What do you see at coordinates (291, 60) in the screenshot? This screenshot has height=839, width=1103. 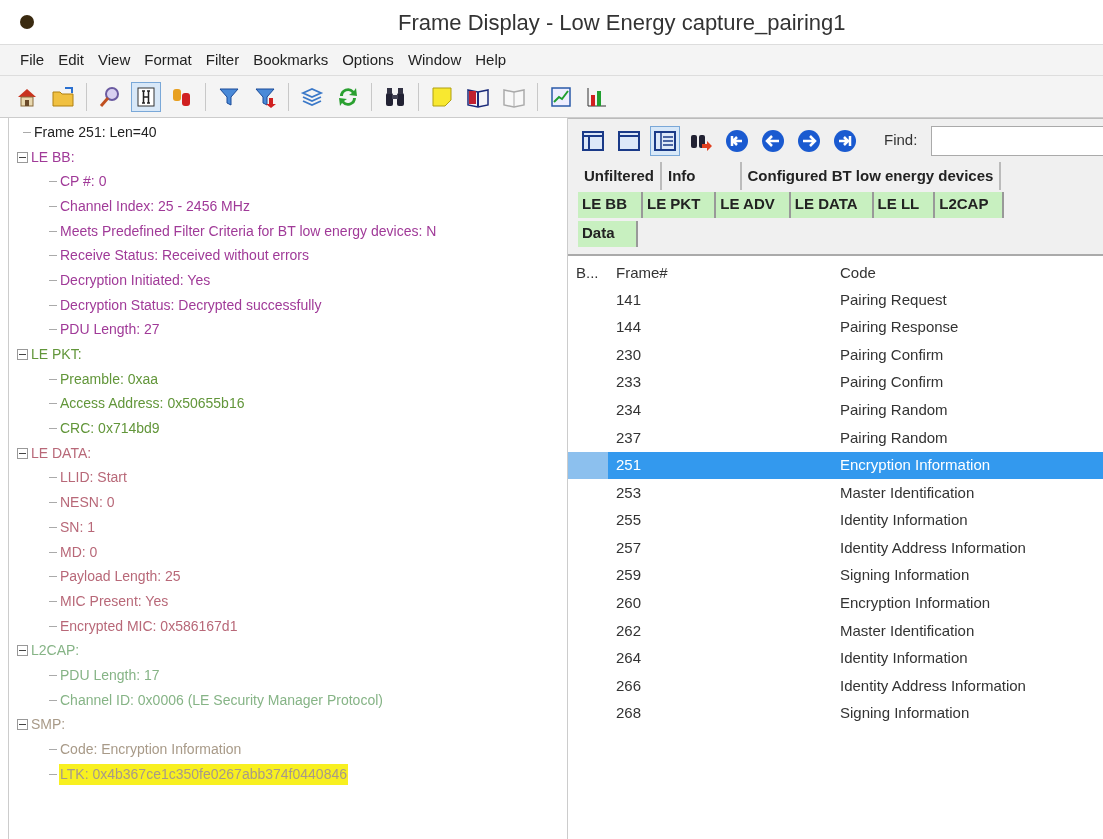 I see `menu-item: Bookmarks` at bounding box center [291, 60].